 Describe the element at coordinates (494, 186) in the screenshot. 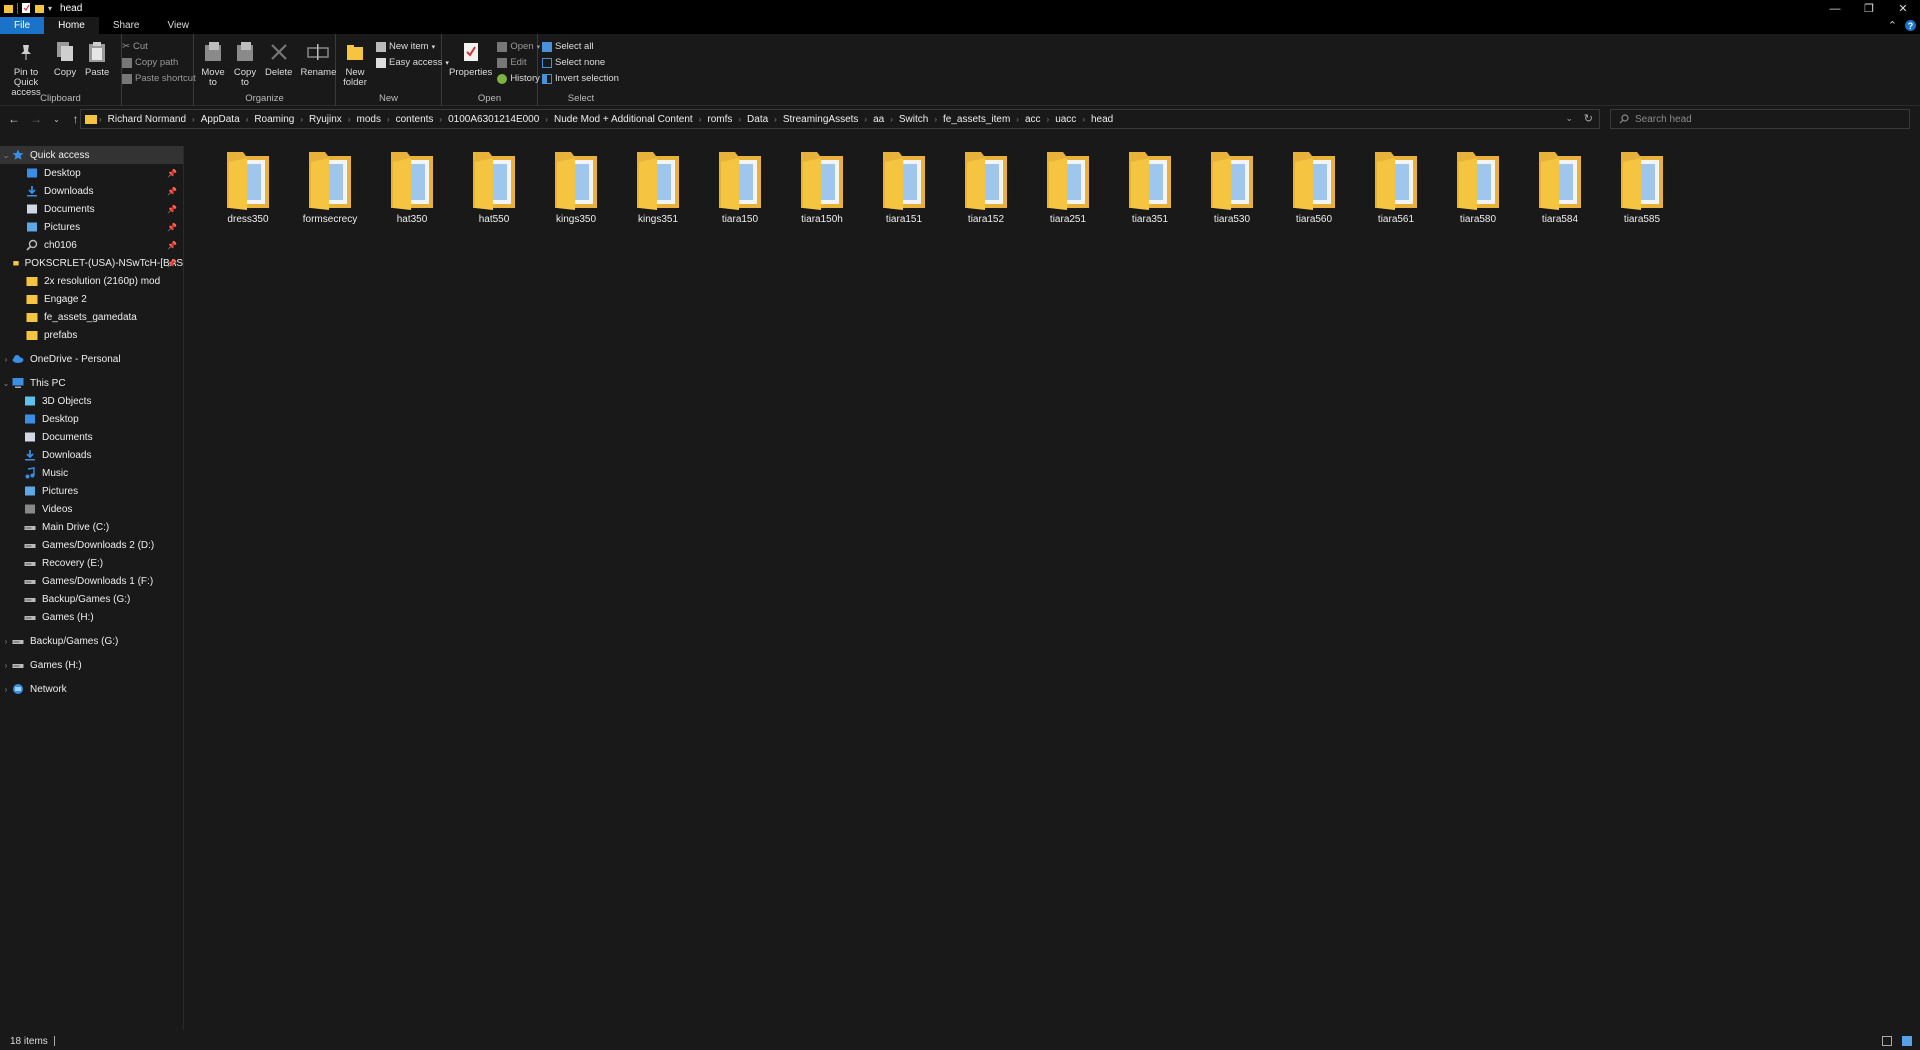

I see `folder-item: hat550` at that location.